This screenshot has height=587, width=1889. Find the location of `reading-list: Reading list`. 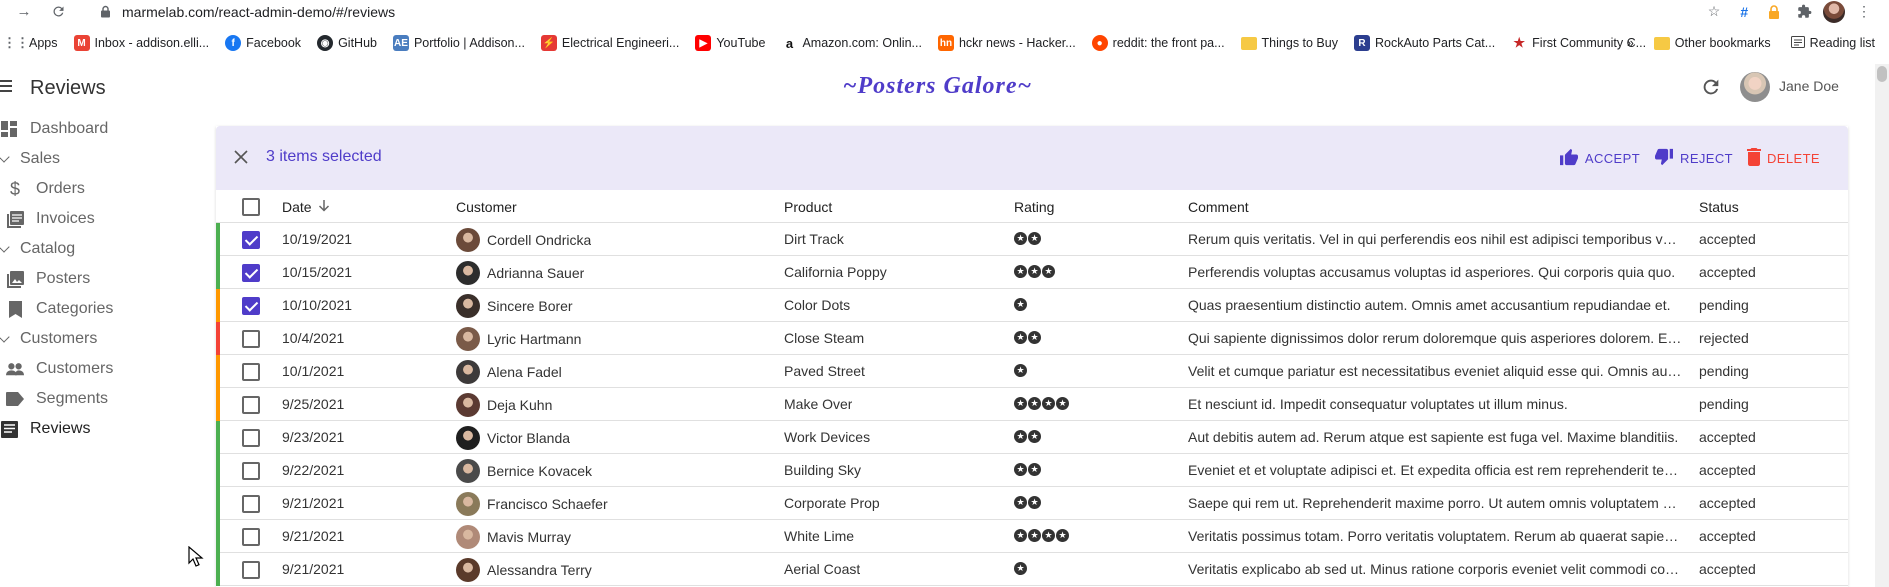

reading-list: Reading list is located at coordinates (1832, 43).